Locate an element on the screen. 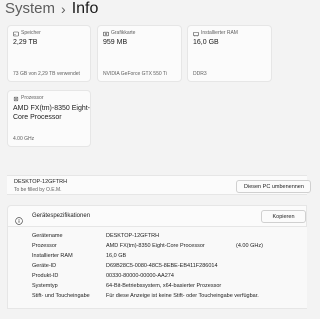  device-name: DESKTOP-12GFTRH is located at coordinates (41, 182).